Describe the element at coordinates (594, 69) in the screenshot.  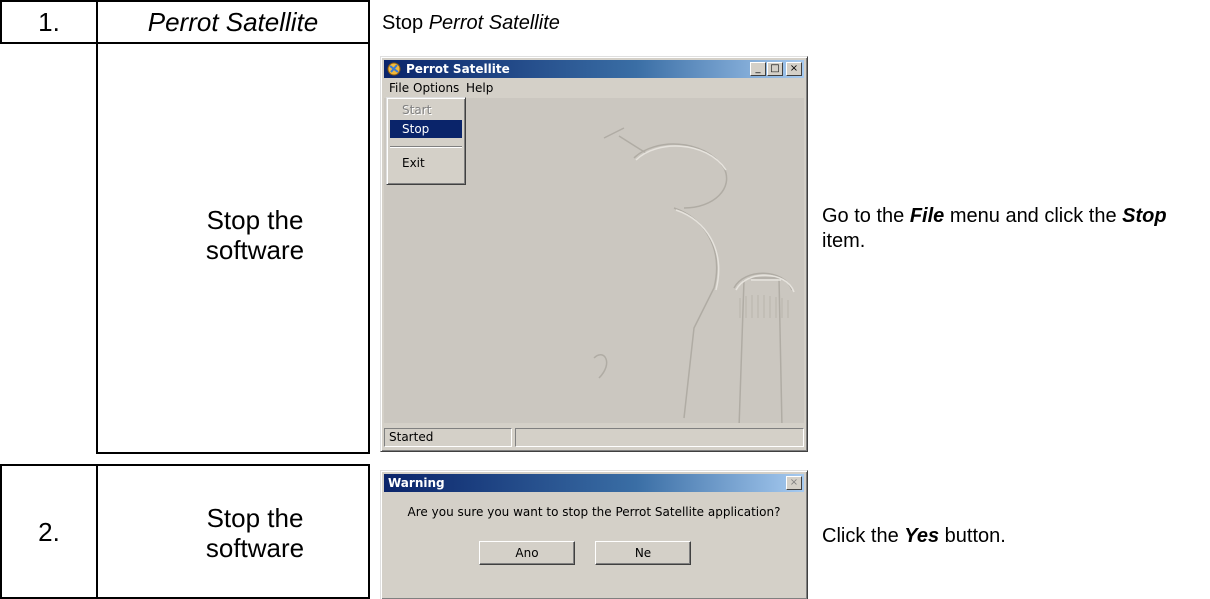
I see `app-titlebar: Perrot Satellite _ □ ×` at that location.